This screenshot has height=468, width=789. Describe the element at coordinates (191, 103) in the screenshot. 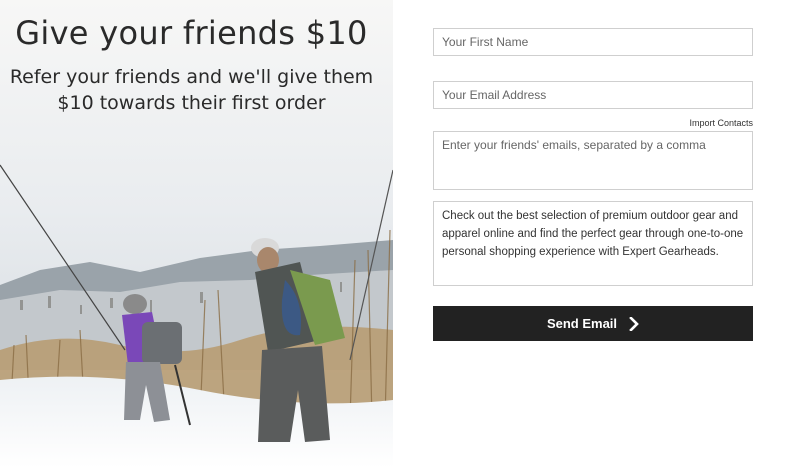

I see `hero-subtitle-line-2: $10 towards their first order` at that location.